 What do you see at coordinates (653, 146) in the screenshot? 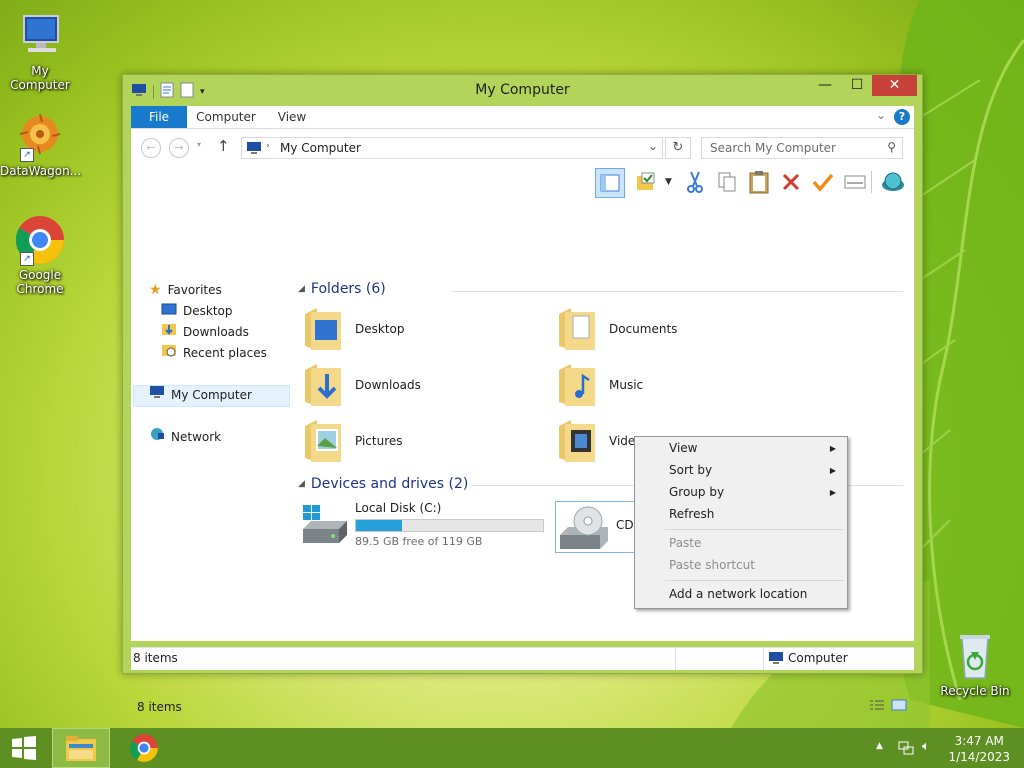
I see `address-dropdown-icon: ⌄` at bounding box center [653, 146].